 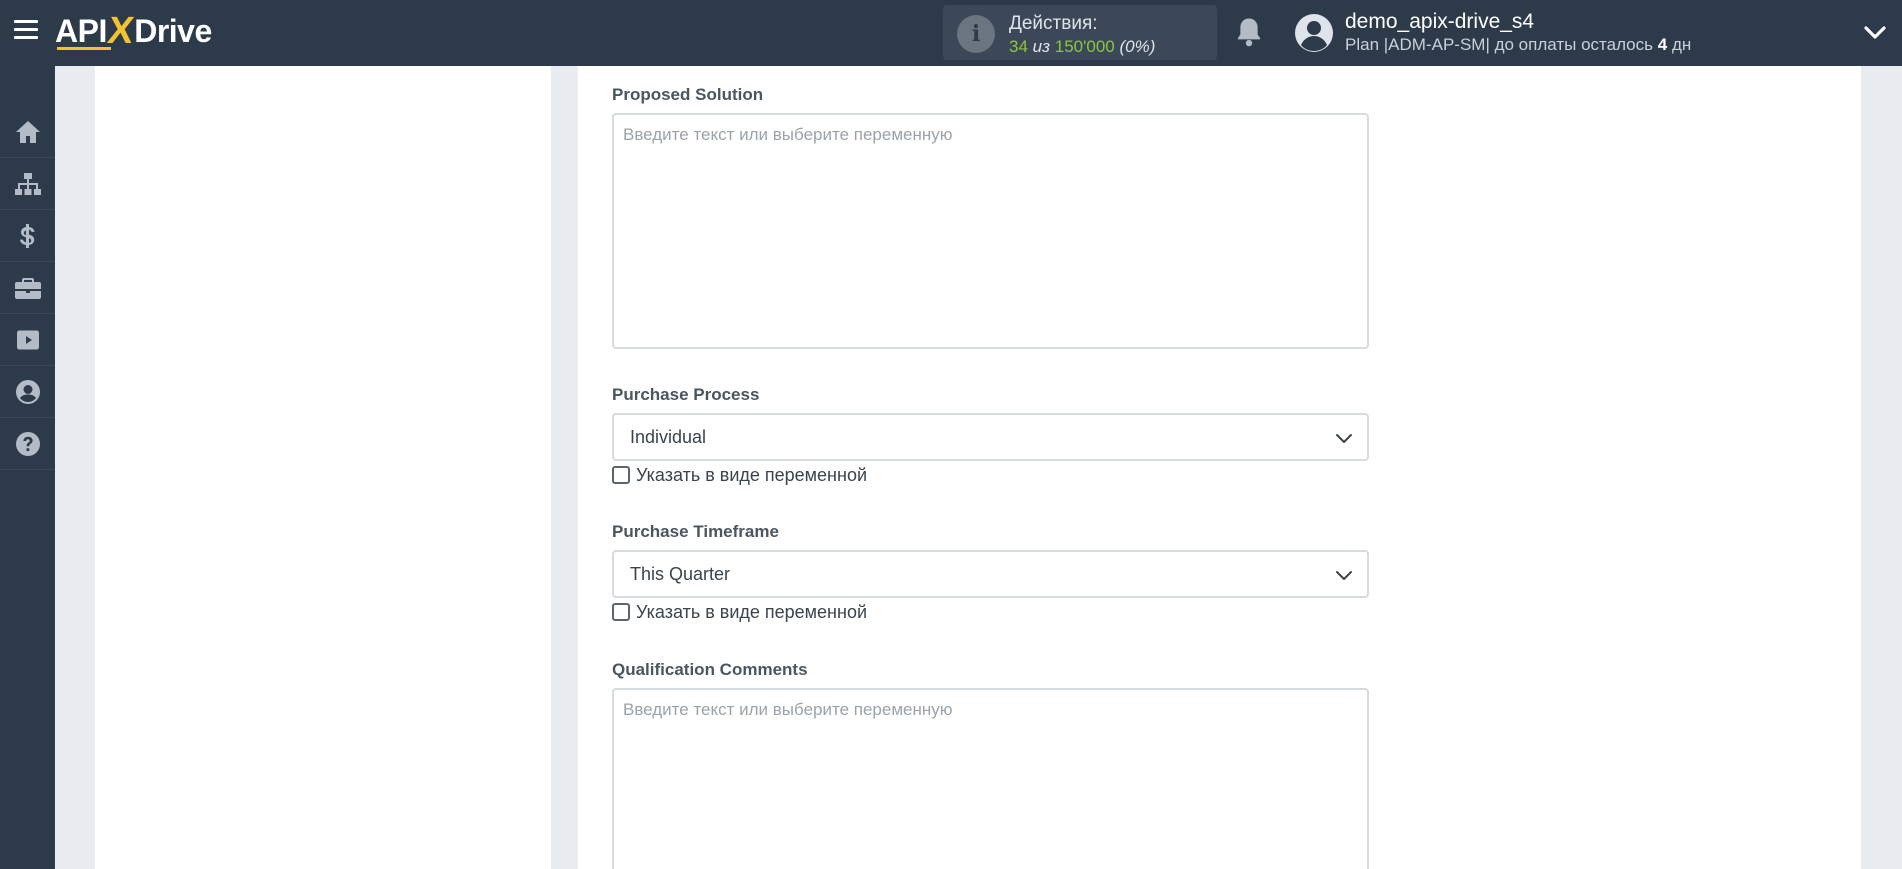 What do you see at coordinates (1053, 23) in the screenshot?
I see `actions-label: Действия:` at bounding box center [1053, 23].